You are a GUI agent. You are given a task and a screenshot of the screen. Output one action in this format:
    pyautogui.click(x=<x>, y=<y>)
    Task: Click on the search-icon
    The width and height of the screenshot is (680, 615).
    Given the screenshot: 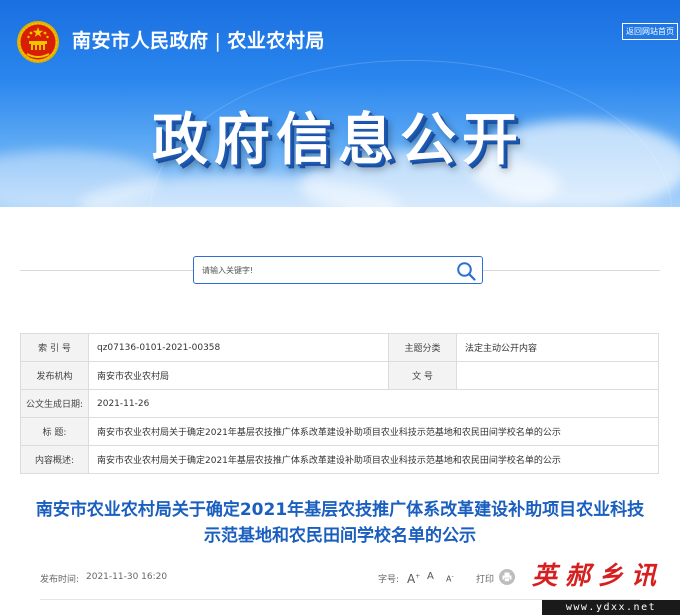 What is the action you would take?
    pyautogui.click(x=466, y=271)
    